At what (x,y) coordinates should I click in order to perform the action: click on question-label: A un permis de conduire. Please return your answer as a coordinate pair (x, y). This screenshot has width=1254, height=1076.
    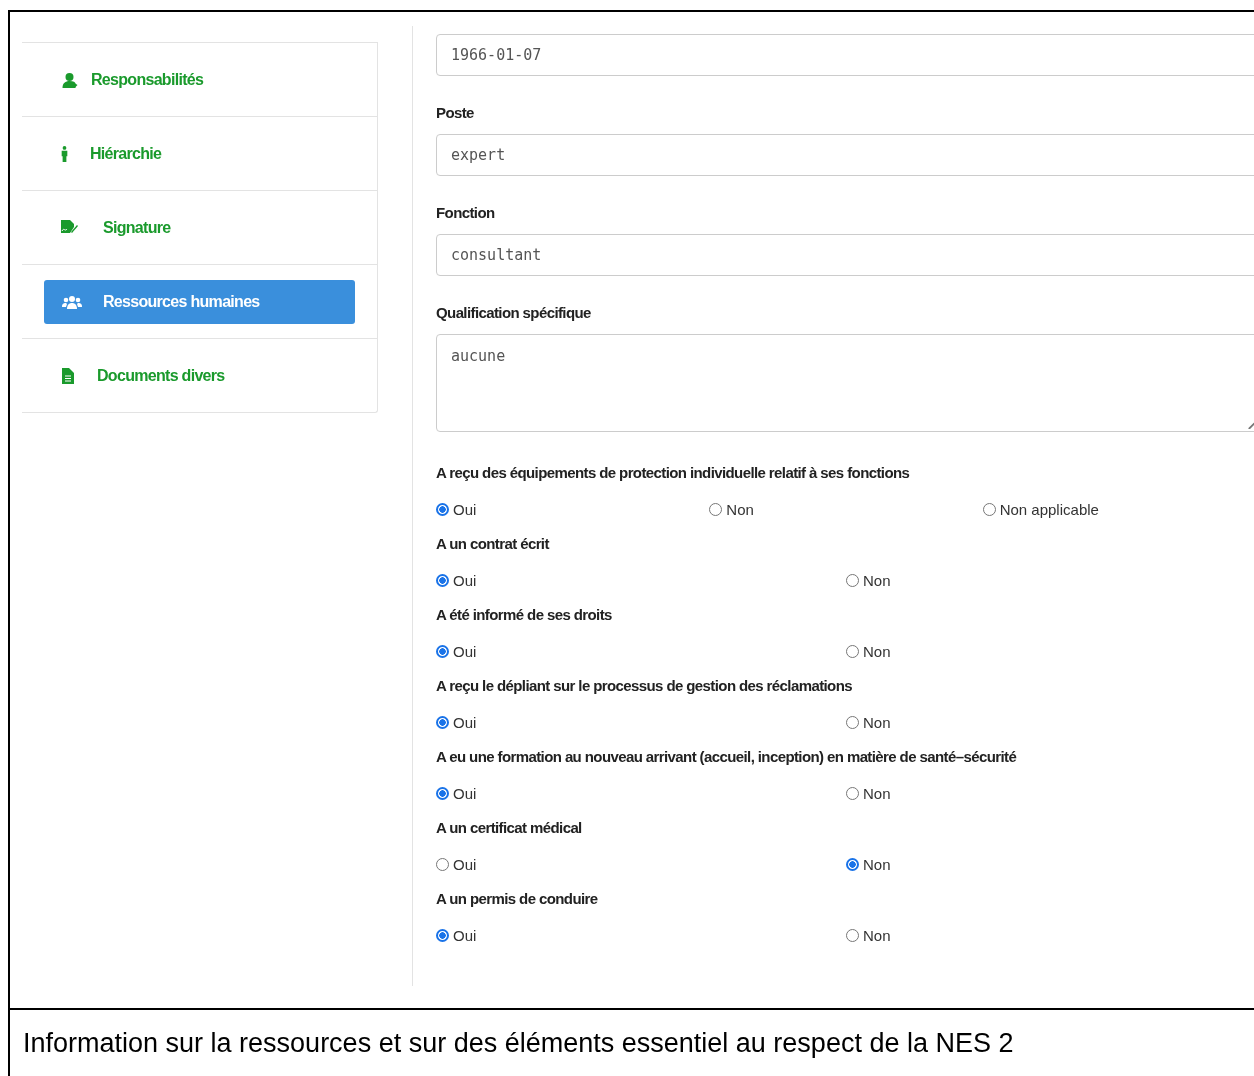
    Looking at the image, I should click on (517, 899).